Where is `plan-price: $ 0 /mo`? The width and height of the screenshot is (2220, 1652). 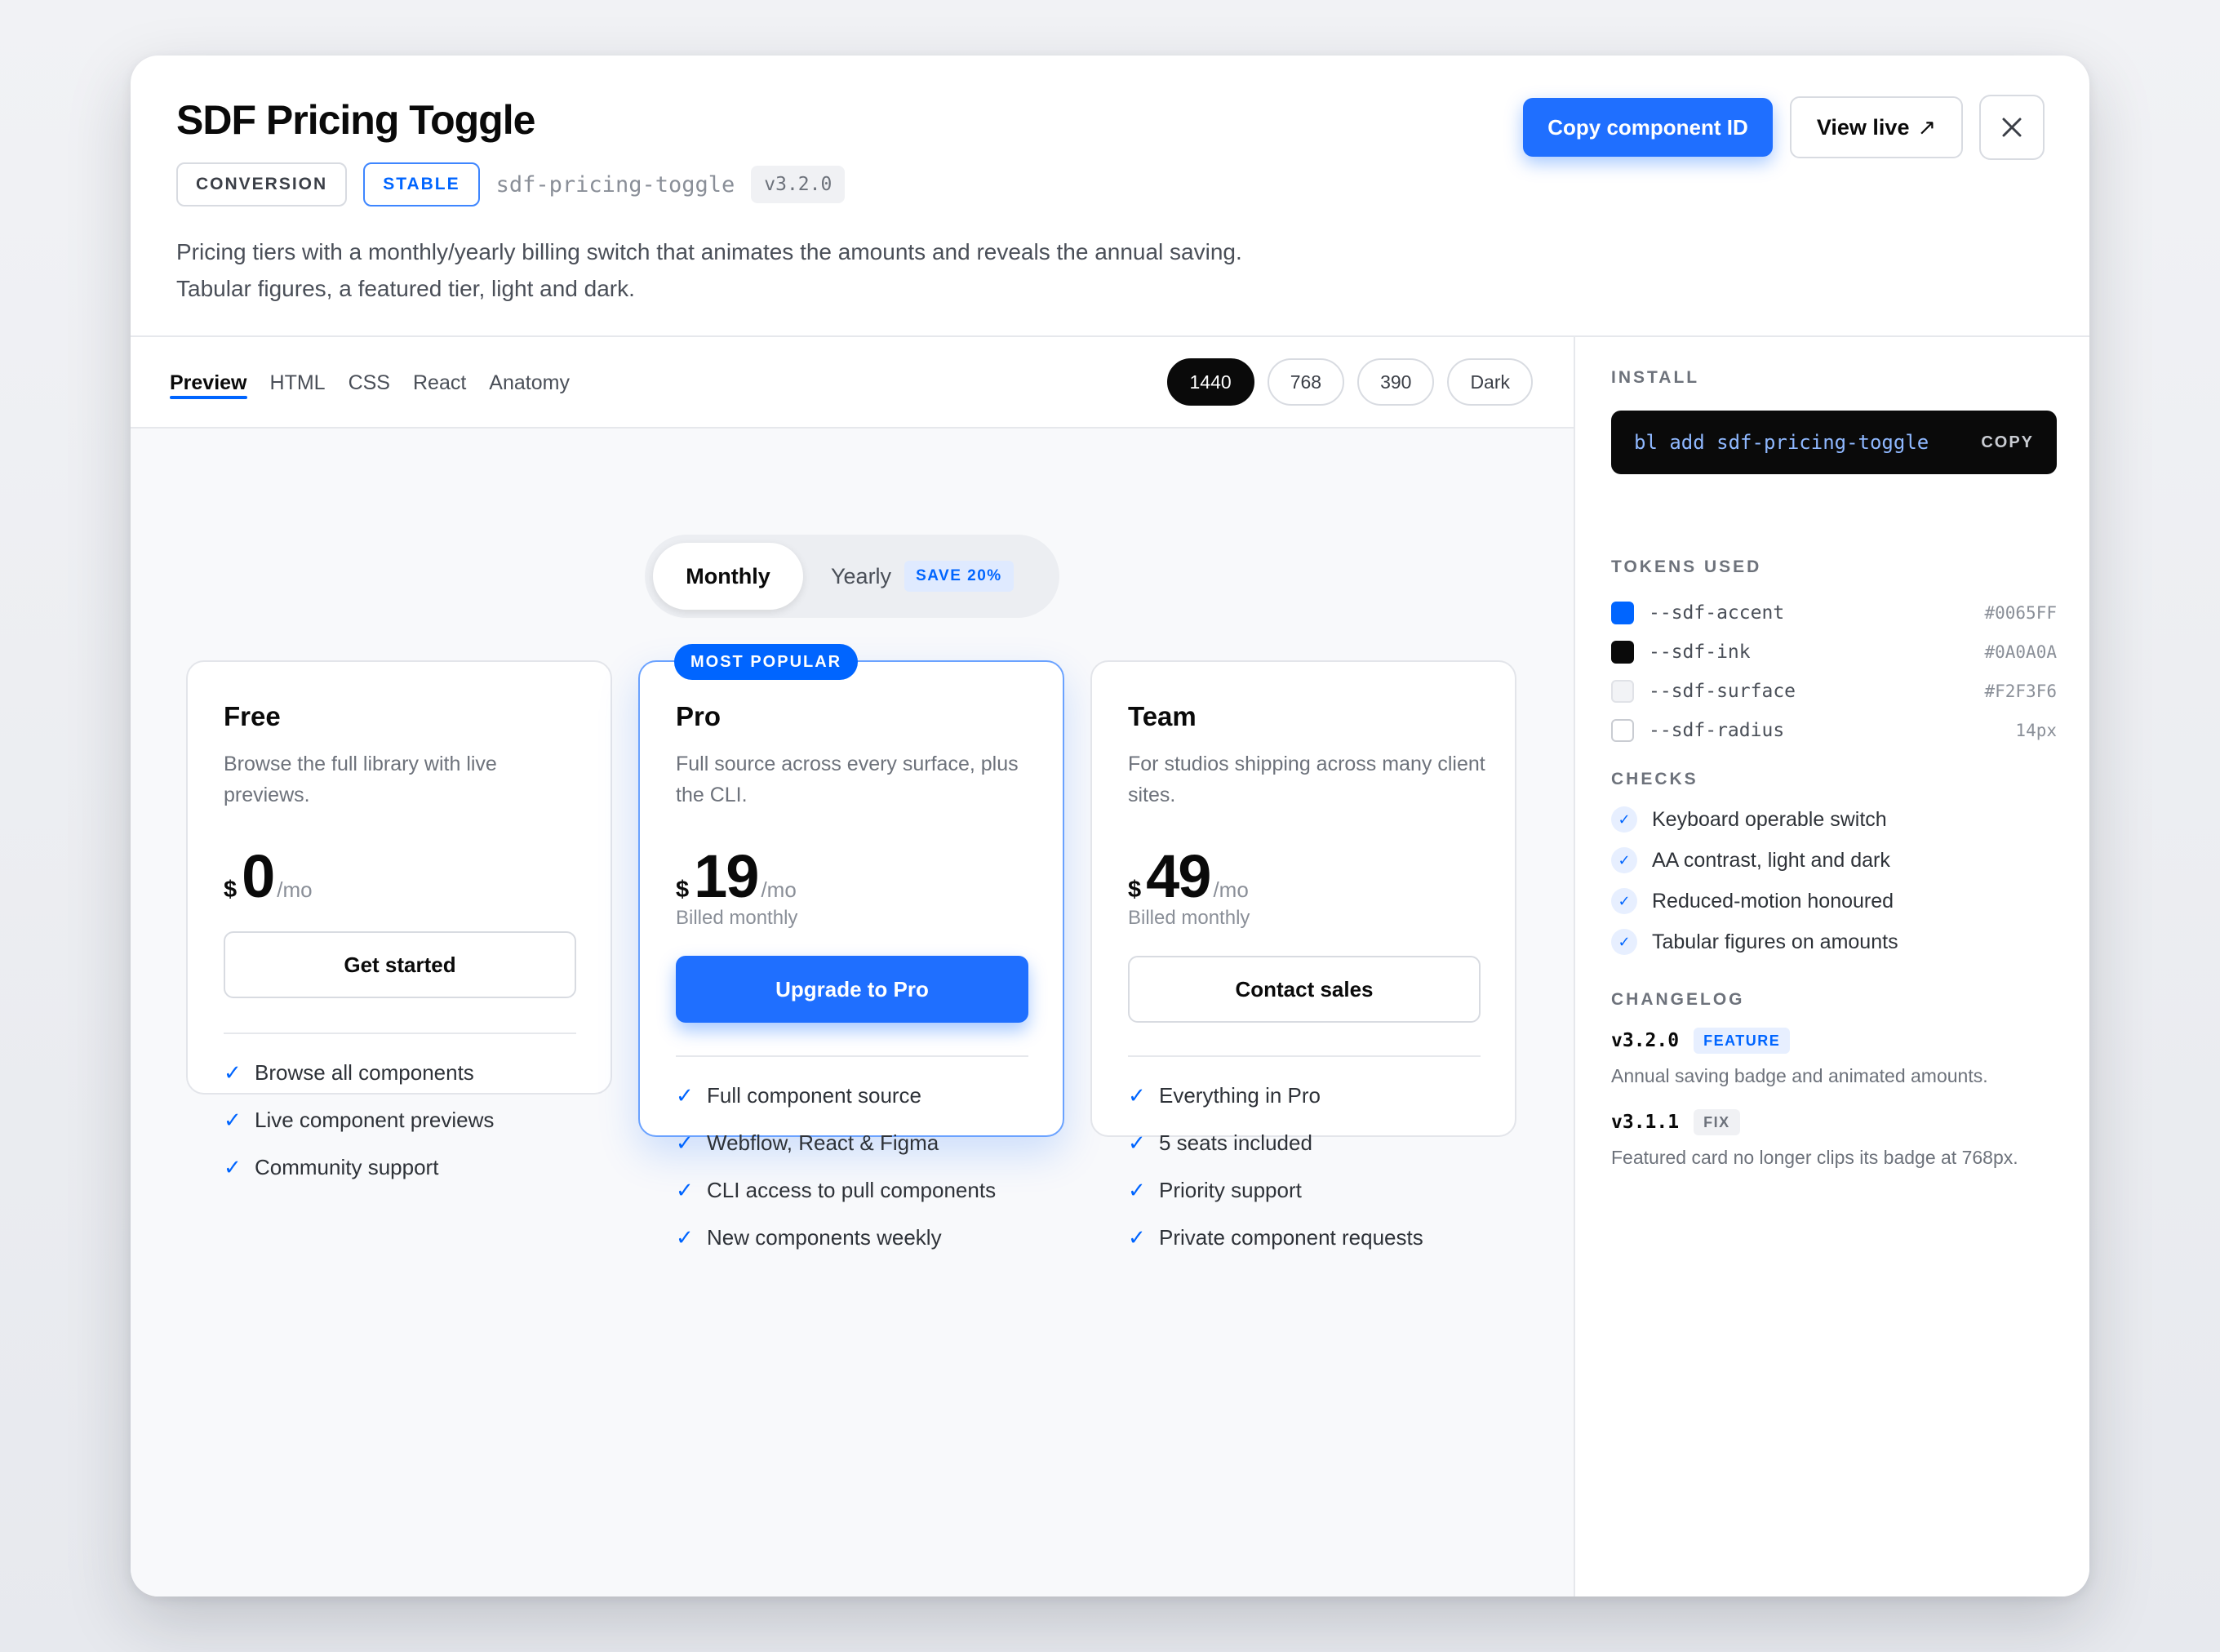 plan-price: $ 0 /mo is located at coordinates (268, 876).